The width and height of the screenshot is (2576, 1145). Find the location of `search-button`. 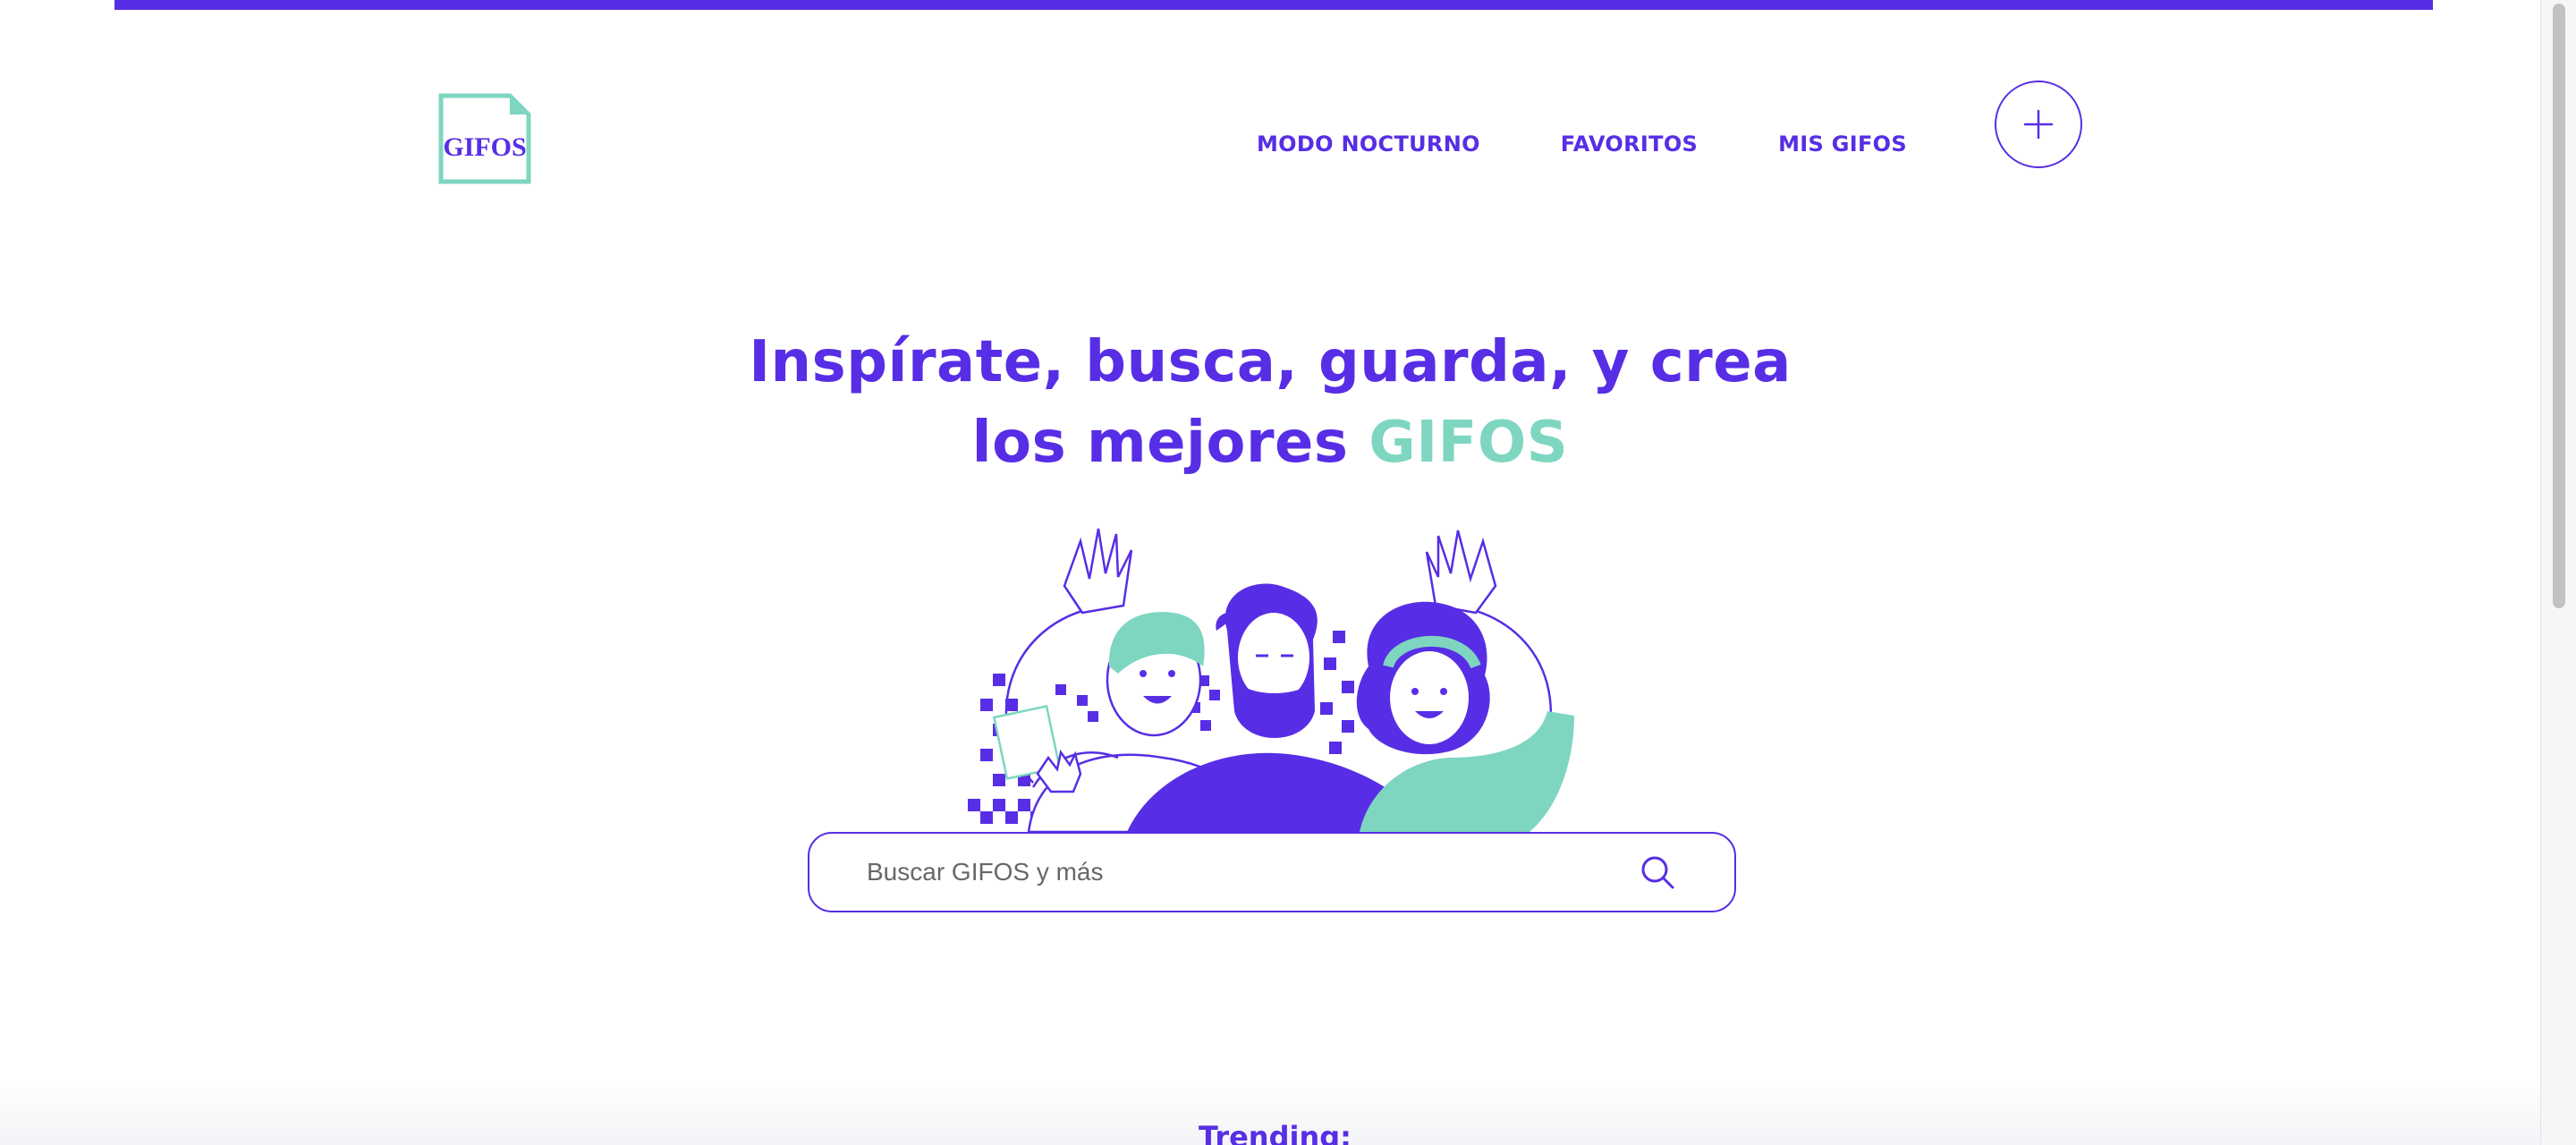

search-button is located at coordinates (1657, 872).